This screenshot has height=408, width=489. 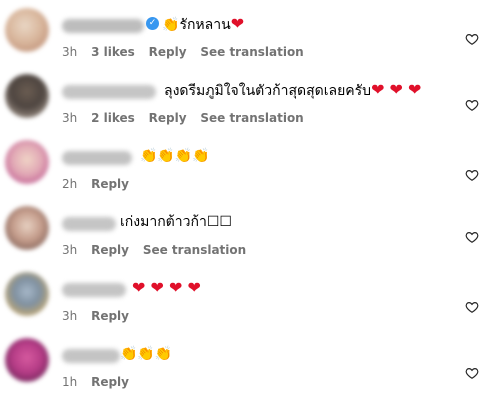 I want to click on clap-emoji: 👏, so click(x=171, y=25).